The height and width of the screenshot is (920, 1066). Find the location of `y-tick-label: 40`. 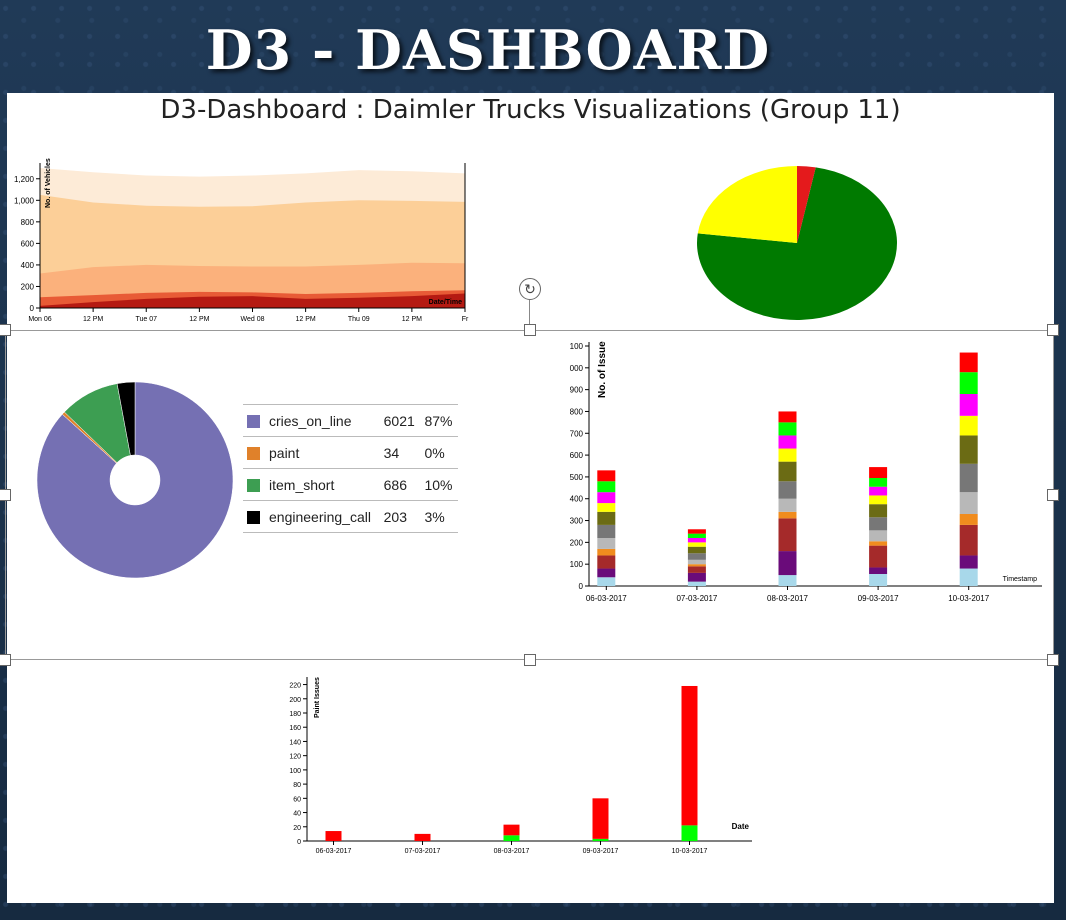

y-tick-label: 40 is located at coordinates (297, 814).